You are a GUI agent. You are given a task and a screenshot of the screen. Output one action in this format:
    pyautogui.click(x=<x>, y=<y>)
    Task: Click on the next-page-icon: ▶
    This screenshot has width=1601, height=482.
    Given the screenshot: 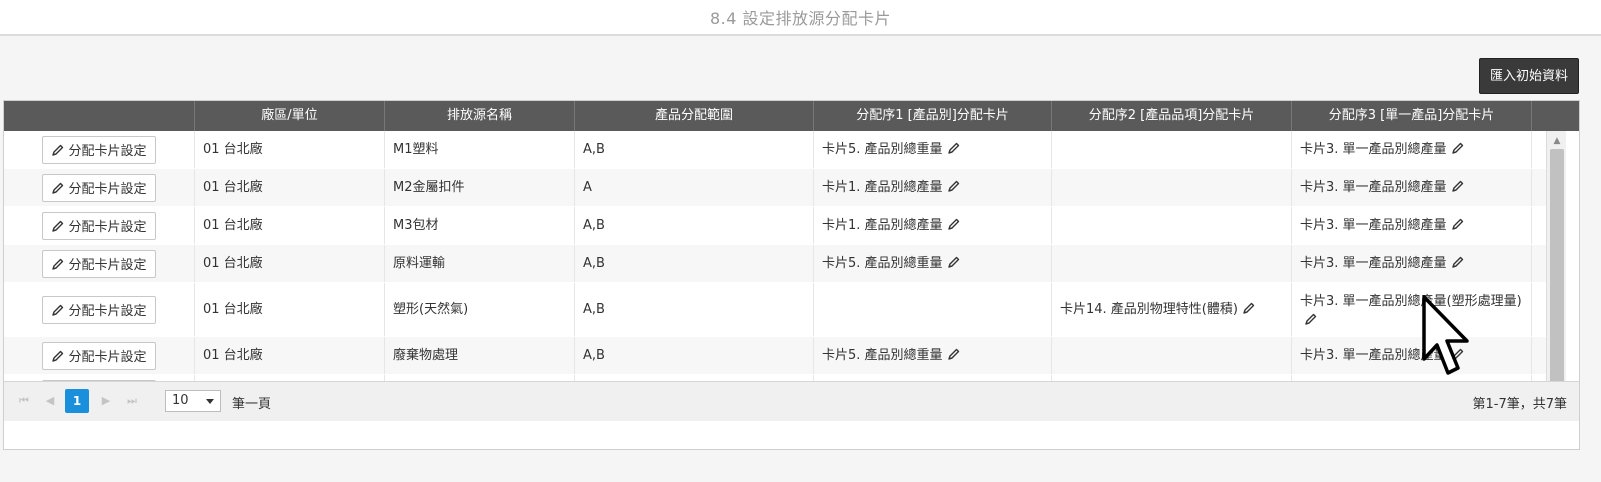 What is the action you would take?
    pyautogui.click(x=106, y=401)
    